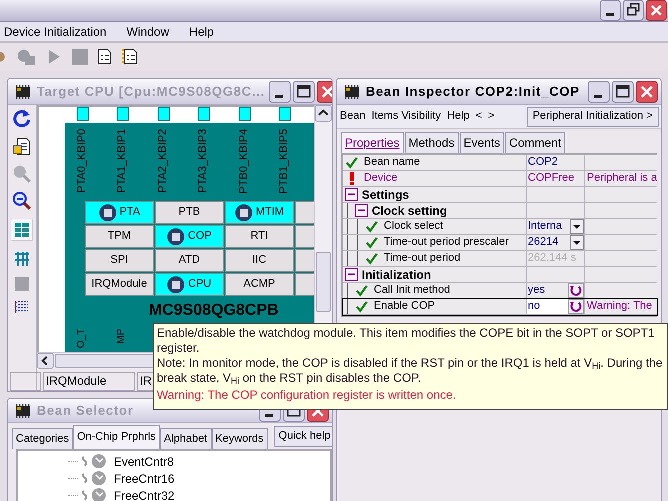 This screenshot has width=668, height=501. What do you see at coordinates (422, 258) in the screenshot?
I see `property-name: Time-out period` at bounding box center [422, 258].